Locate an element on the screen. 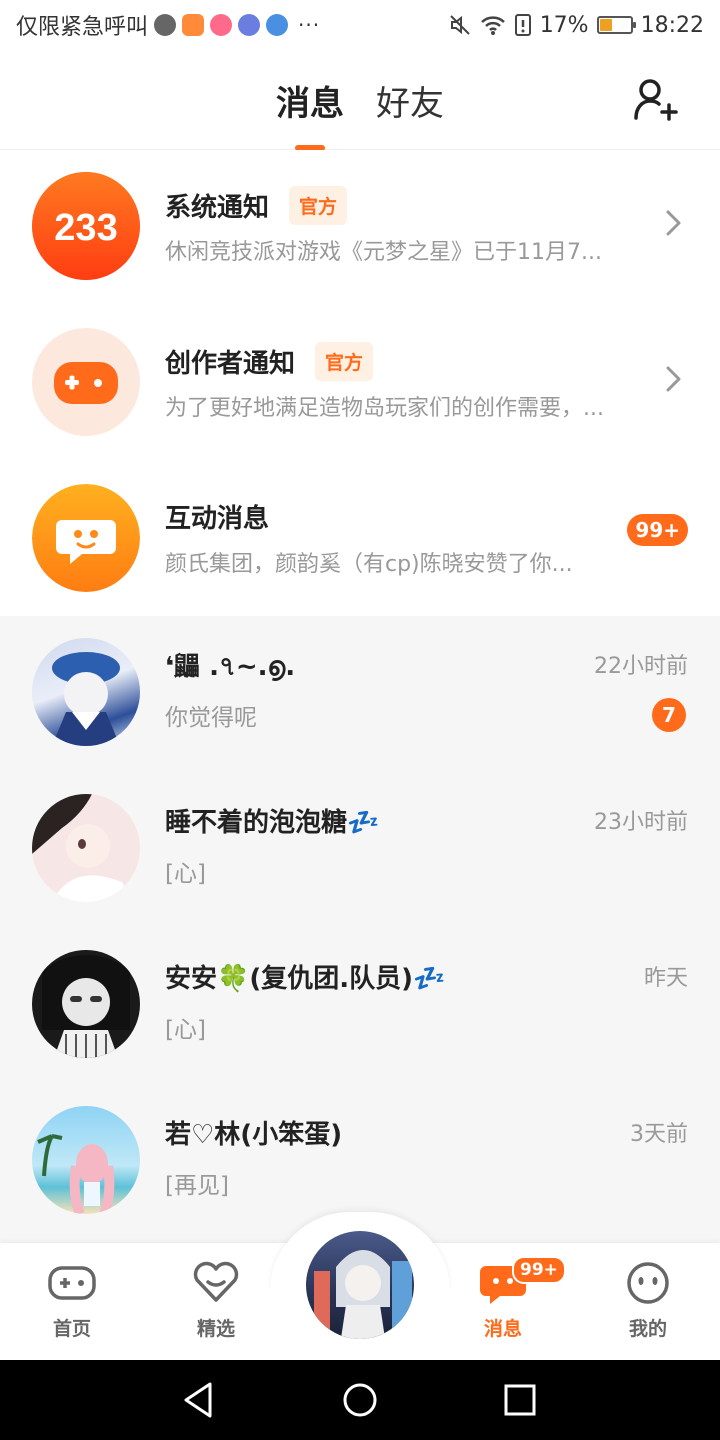  header: 消息 好友 is located at coordinates (360, 100).